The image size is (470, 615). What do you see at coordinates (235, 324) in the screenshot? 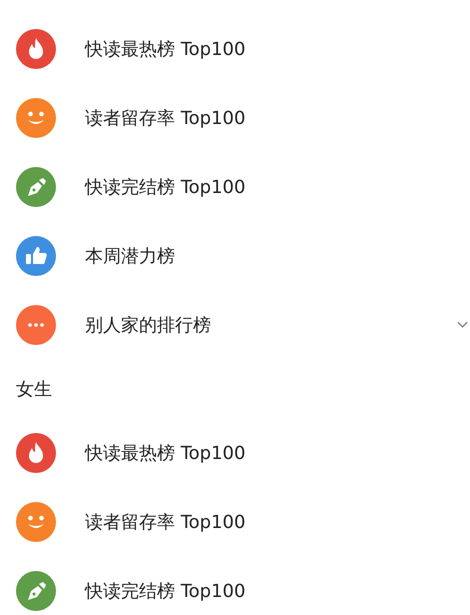
I see `list-item: 别人家的排行榜` at bounding box center [235, 324].